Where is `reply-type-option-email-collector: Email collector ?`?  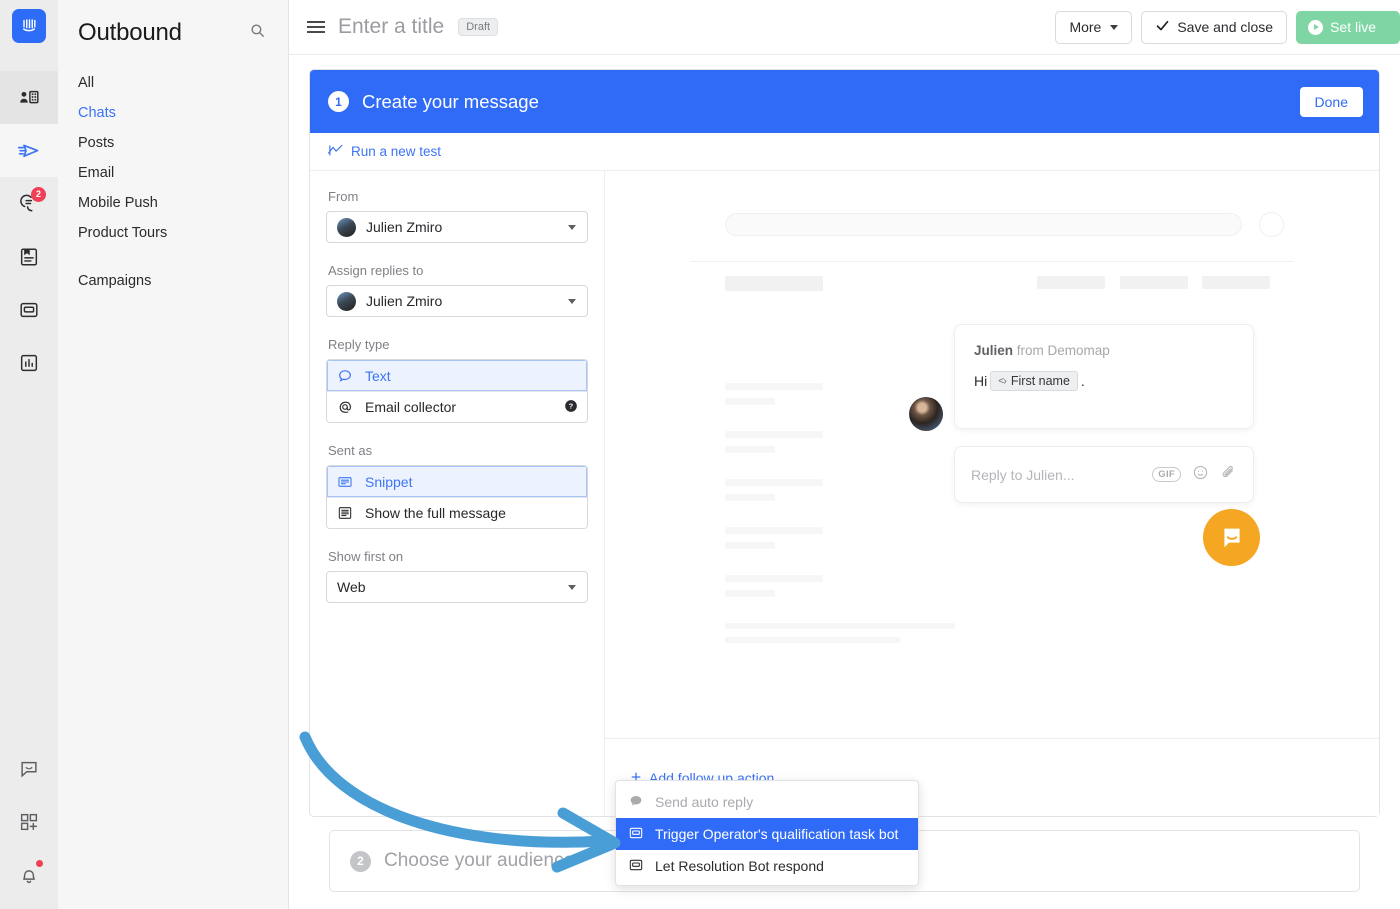
reply-type-option-email-collector: Email collector ? is located at coordinates (457, 406).